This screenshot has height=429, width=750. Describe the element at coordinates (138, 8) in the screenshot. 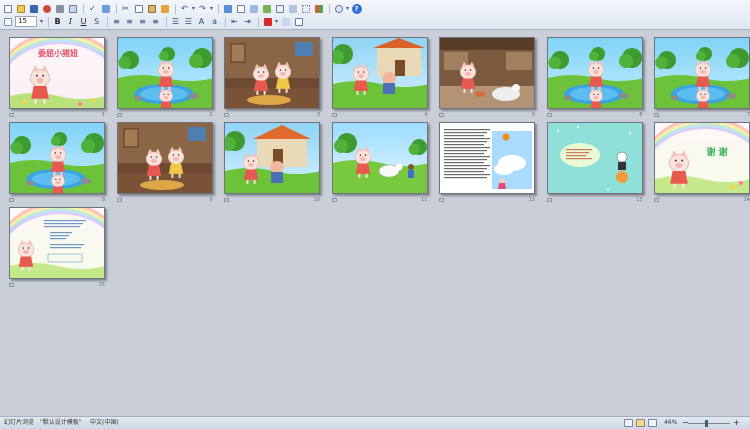

I see `copy-icon` at that location.